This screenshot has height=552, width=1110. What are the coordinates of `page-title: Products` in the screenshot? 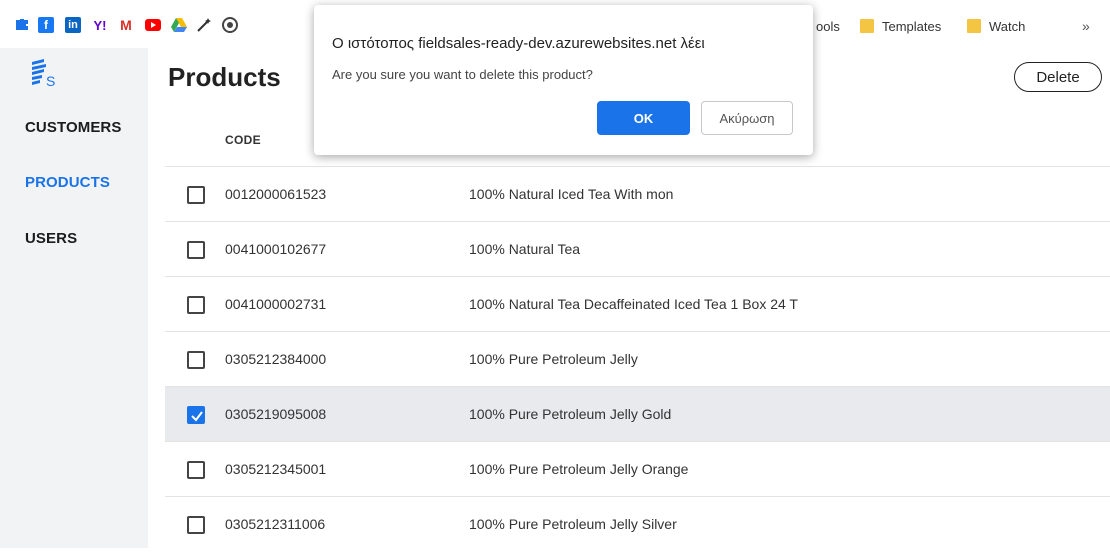 It's located at (224, 77).